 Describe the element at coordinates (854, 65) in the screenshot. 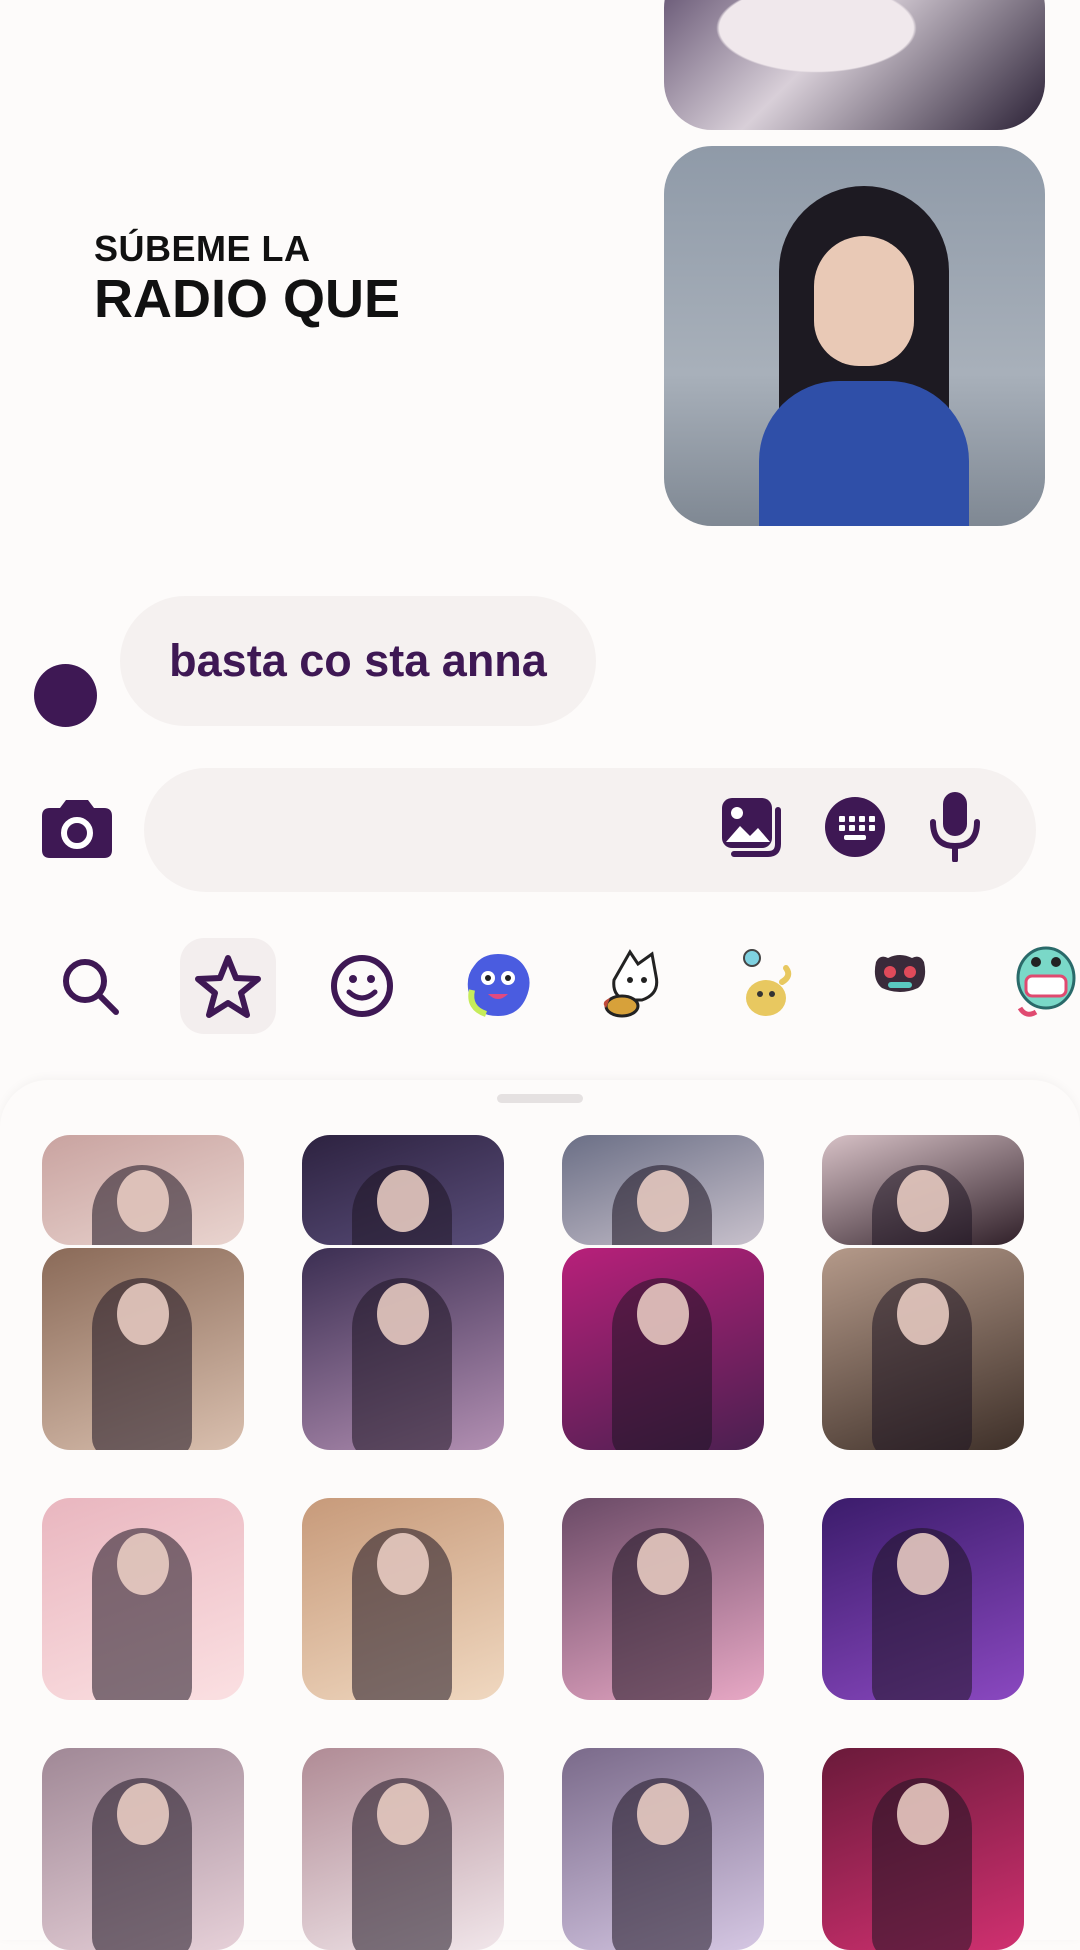

I see `sticker-photo-top` at that location.